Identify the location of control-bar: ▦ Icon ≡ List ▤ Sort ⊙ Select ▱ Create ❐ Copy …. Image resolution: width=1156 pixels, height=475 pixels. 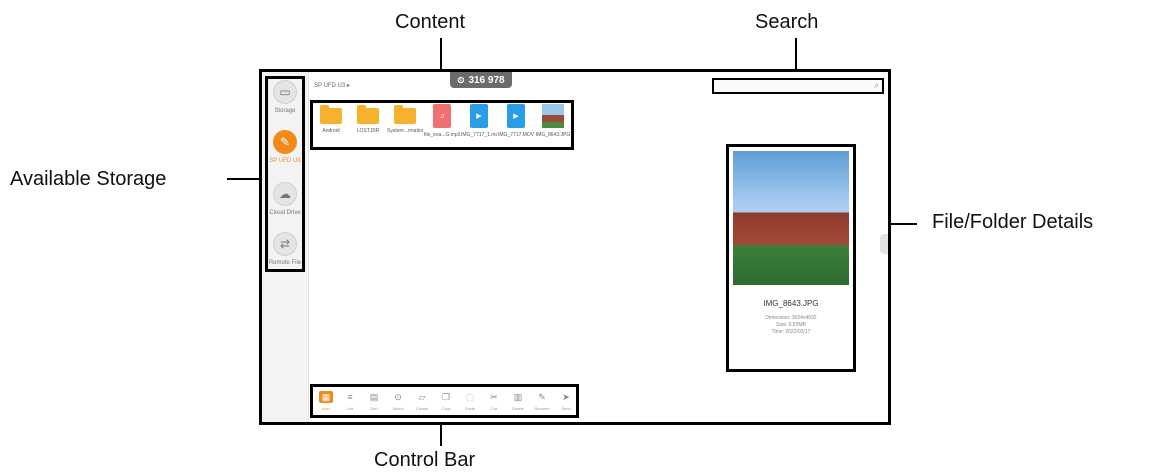
(444, 401).